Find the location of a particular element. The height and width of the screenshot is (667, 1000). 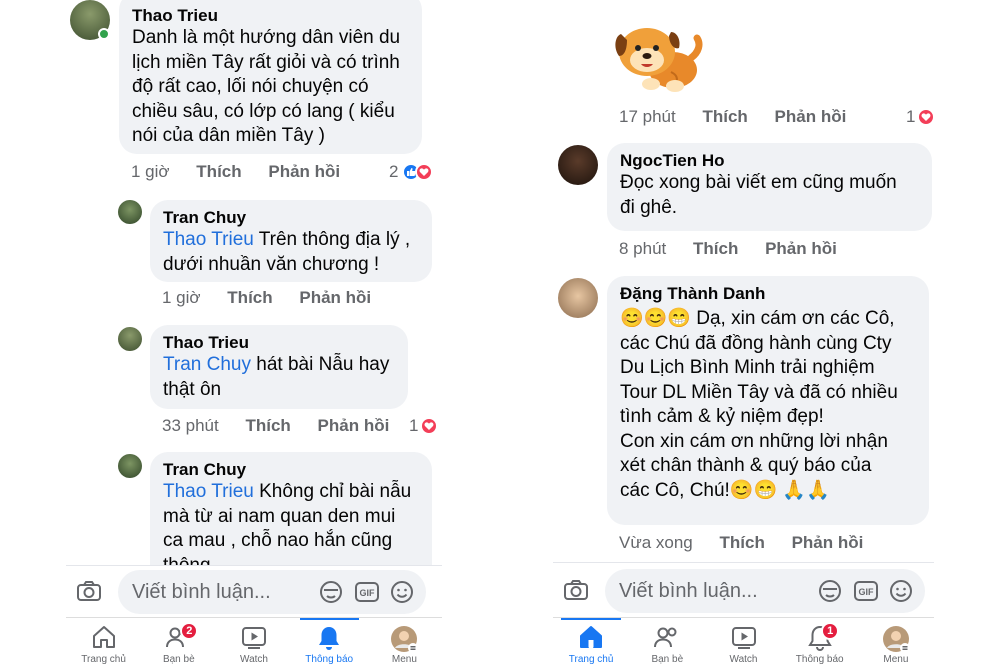

bell-icon is located at coordinates (329, 640).